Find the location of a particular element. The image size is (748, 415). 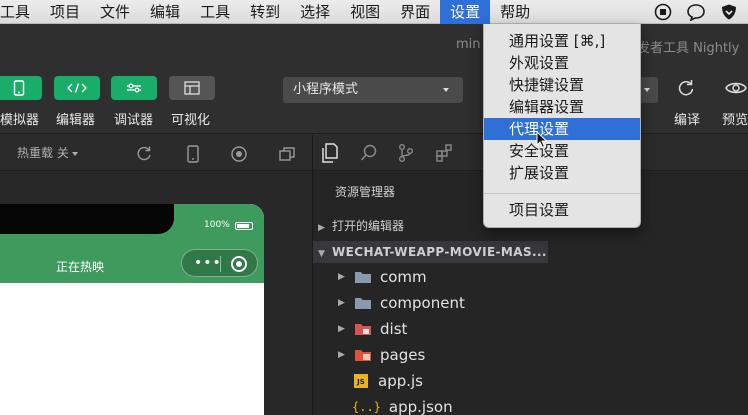

compile-mode-select is located at coordinates (649, 90).